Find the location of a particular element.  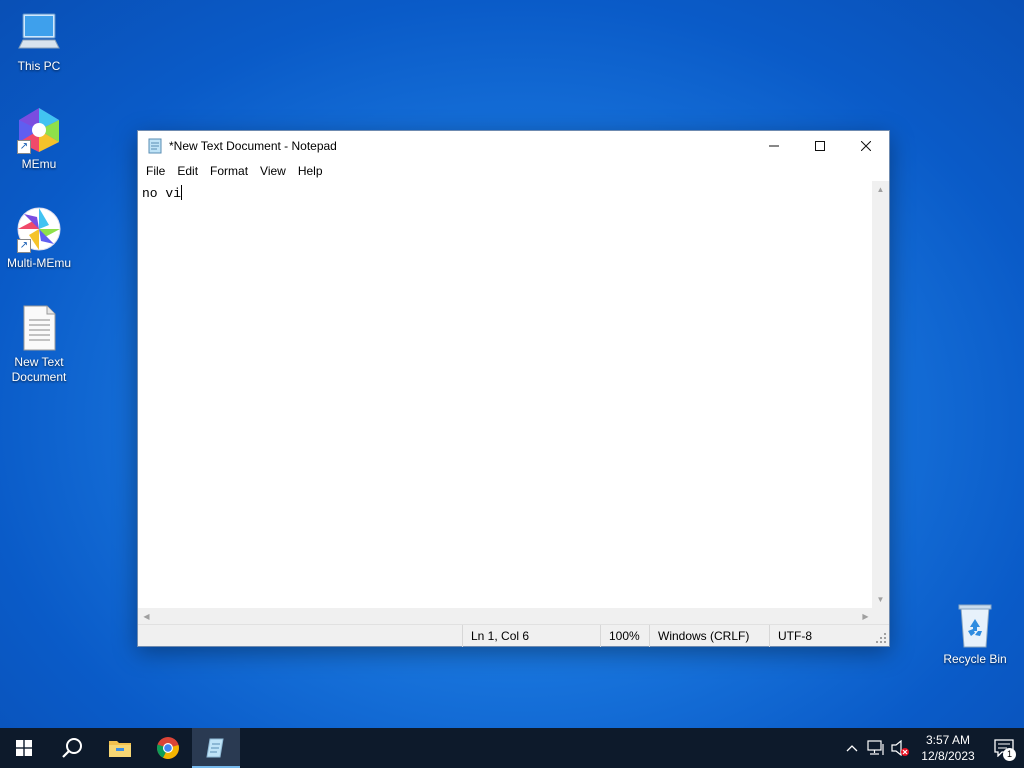

menu-help: Help is located at coordinates (310, 171).